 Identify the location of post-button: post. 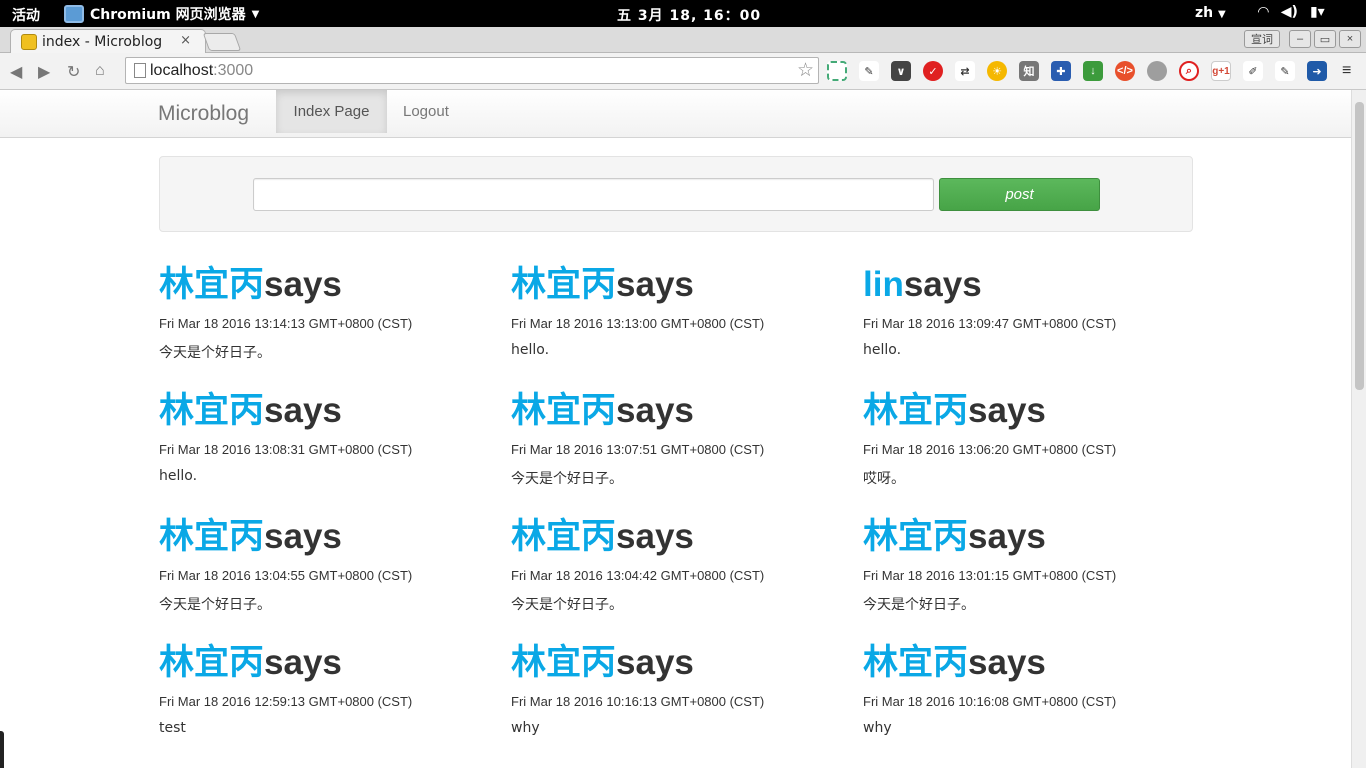
(1019, 194).